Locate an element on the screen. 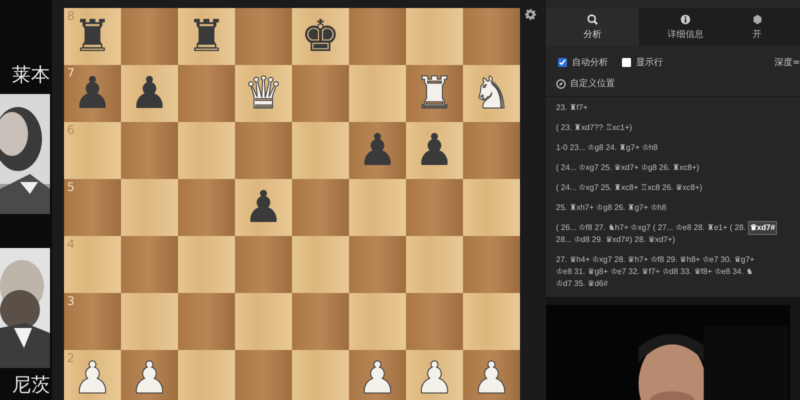 This screenshot has height=400, width=800. cube-icon is located at coordinates (757, 19).